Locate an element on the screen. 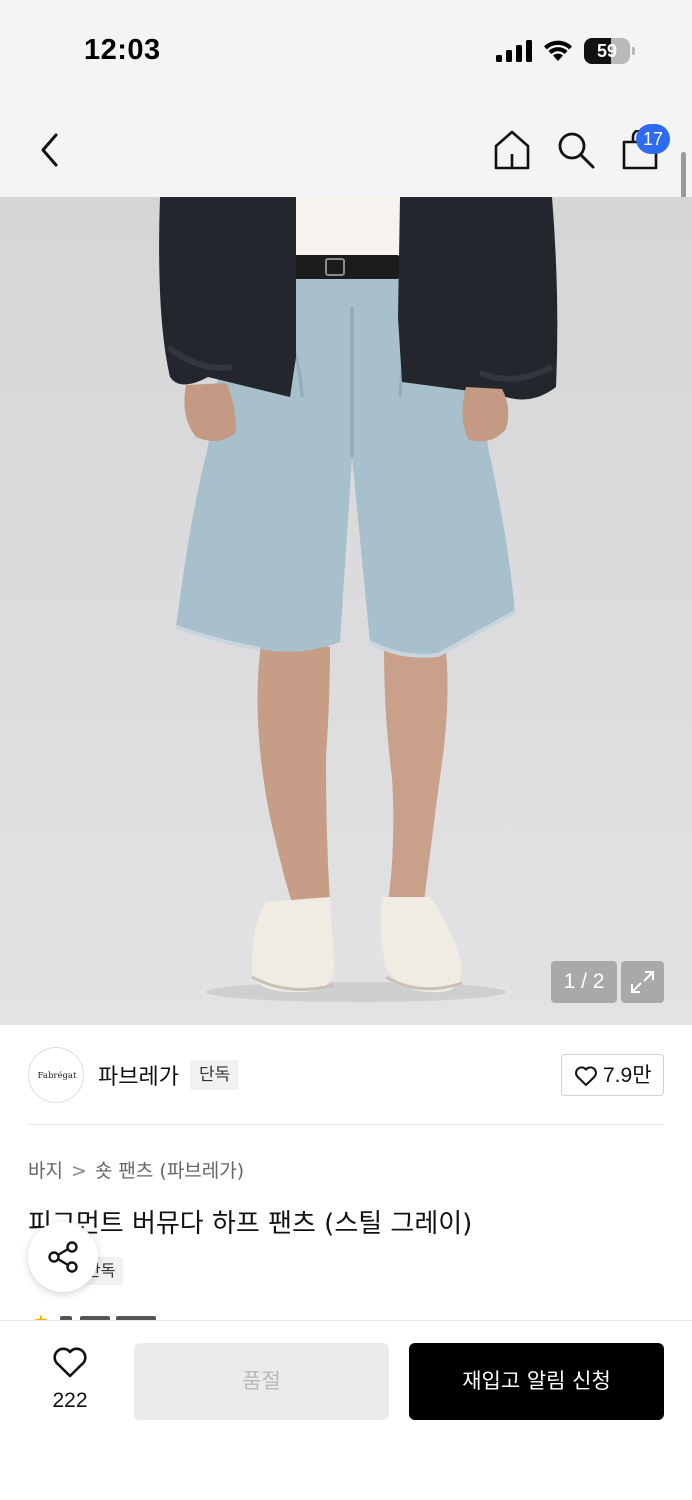 Image resolution: width=692 pixels, height=1500 pixels. home-icon is located at coordinates (512, 150).